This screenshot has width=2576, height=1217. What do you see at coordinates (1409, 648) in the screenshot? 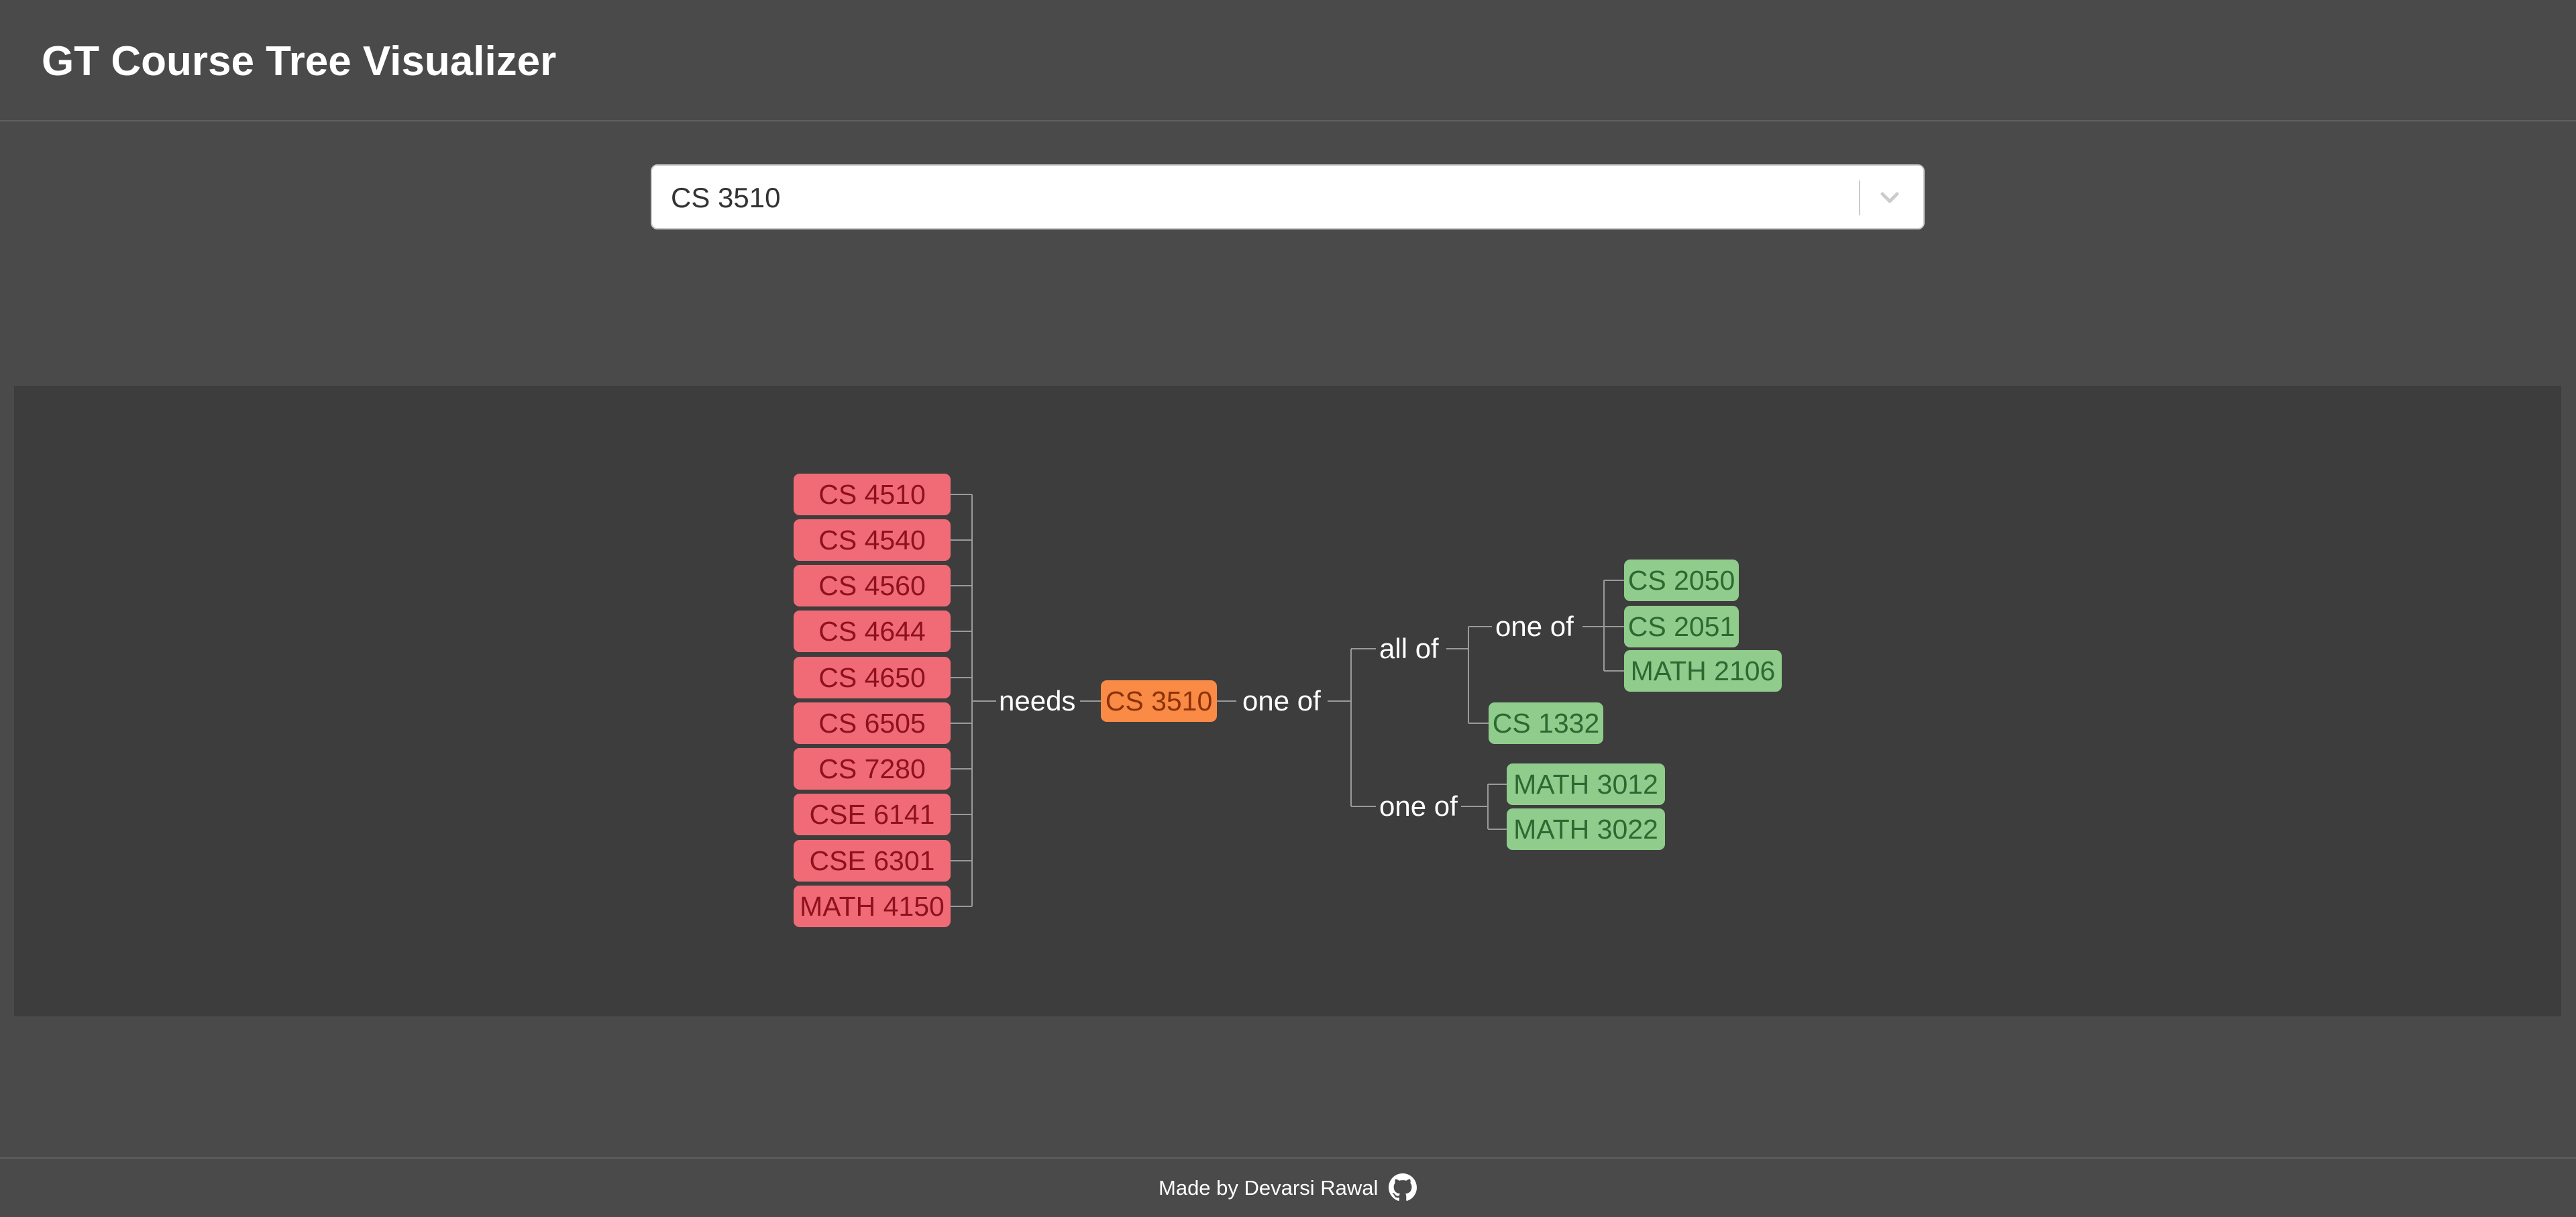
I see `all-of-label: all of` at bounding box center [1409, 648].